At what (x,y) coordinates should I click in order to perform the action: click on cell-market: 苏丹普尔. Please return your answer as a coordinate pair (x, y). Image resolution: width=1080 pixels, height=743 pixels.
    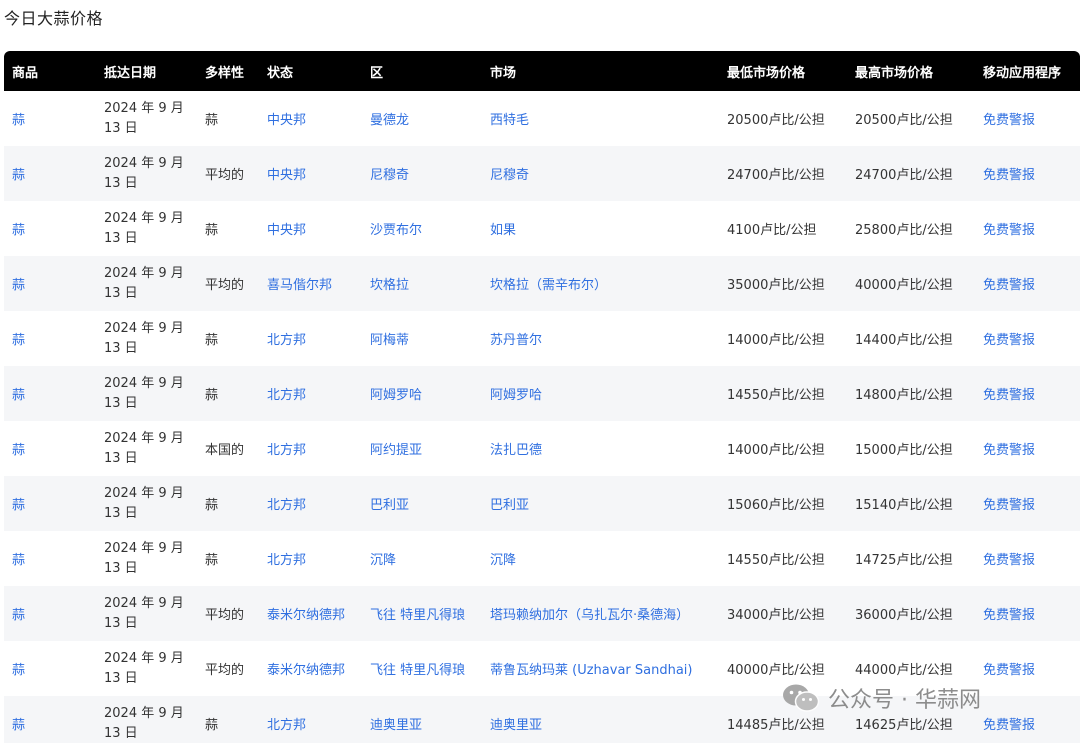
    Looking at the image, I should click on (600, 338).